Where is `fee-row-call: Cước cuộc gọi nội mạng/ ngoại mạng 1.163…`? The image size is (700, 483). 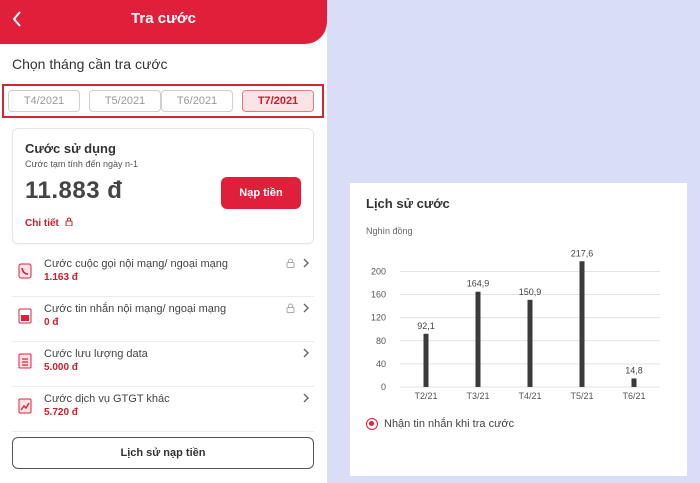 fee-row-call: Cước cuộc gọi nội mạng/ ngoại mạng 1.163… is located at coordinates (163, 274).